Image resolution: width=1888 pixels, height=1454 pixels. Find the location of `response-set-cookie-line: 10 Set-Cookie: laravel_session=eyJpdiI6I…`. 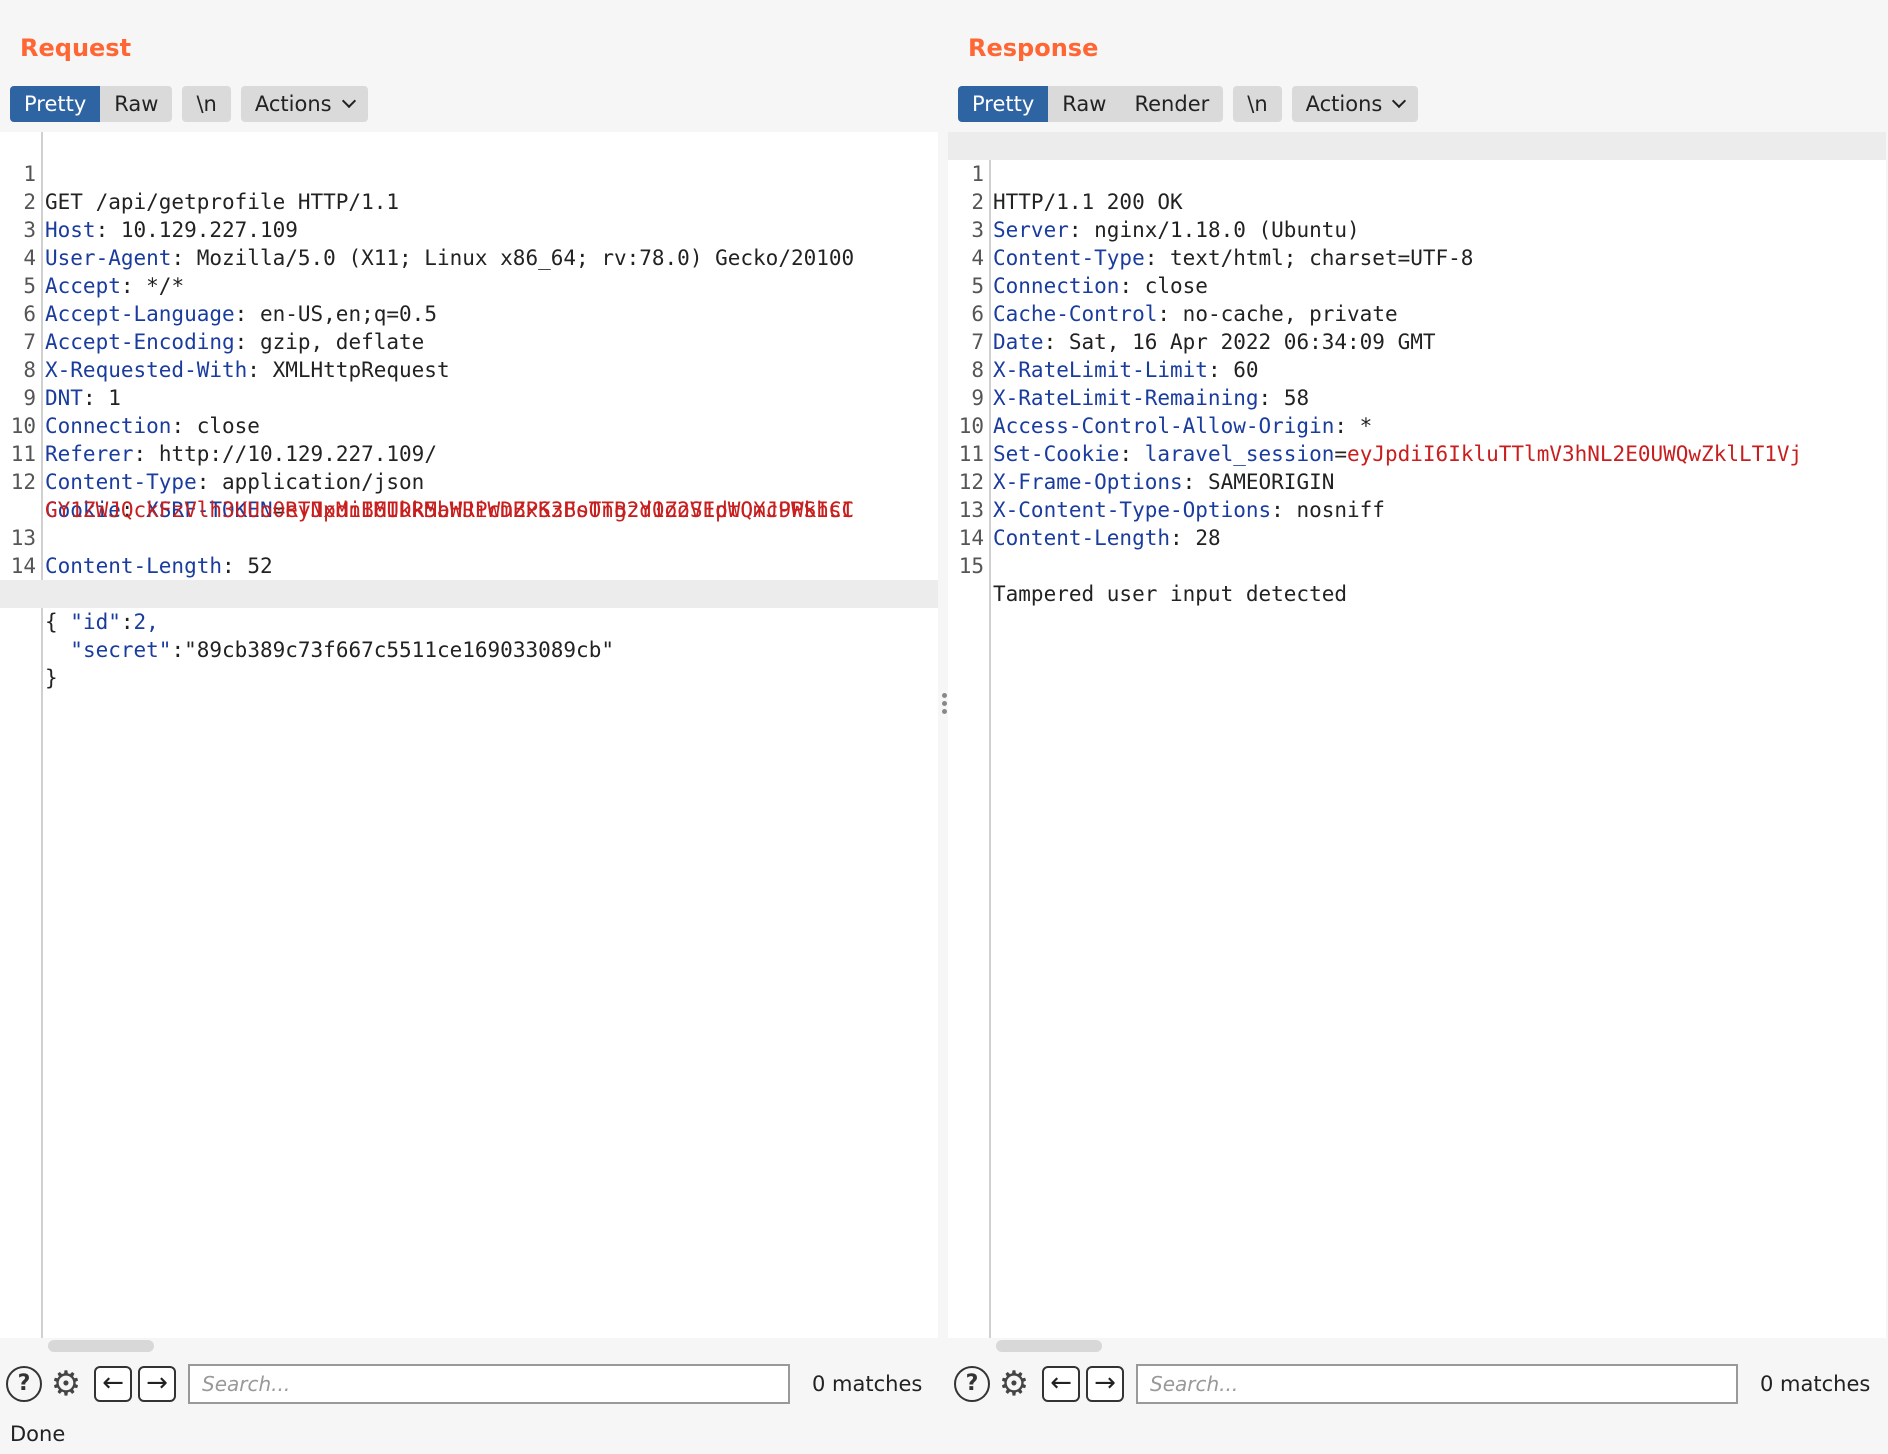

response-set-cookie-line: 10 Set-Cookie: laravel_session=eyJpdiI6I… is located at coordinates (1417, 425).